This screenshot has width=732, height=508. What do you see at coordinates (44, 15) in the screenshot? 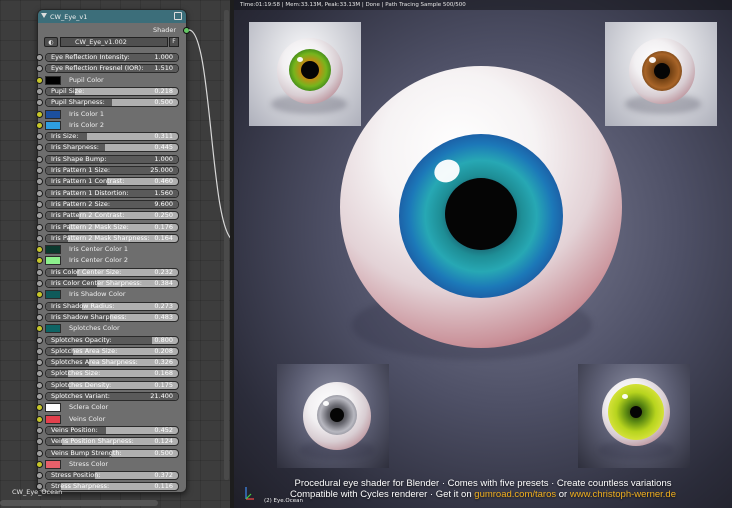
I see `collapse-triangle-icon` at bounding box center [44, 15].